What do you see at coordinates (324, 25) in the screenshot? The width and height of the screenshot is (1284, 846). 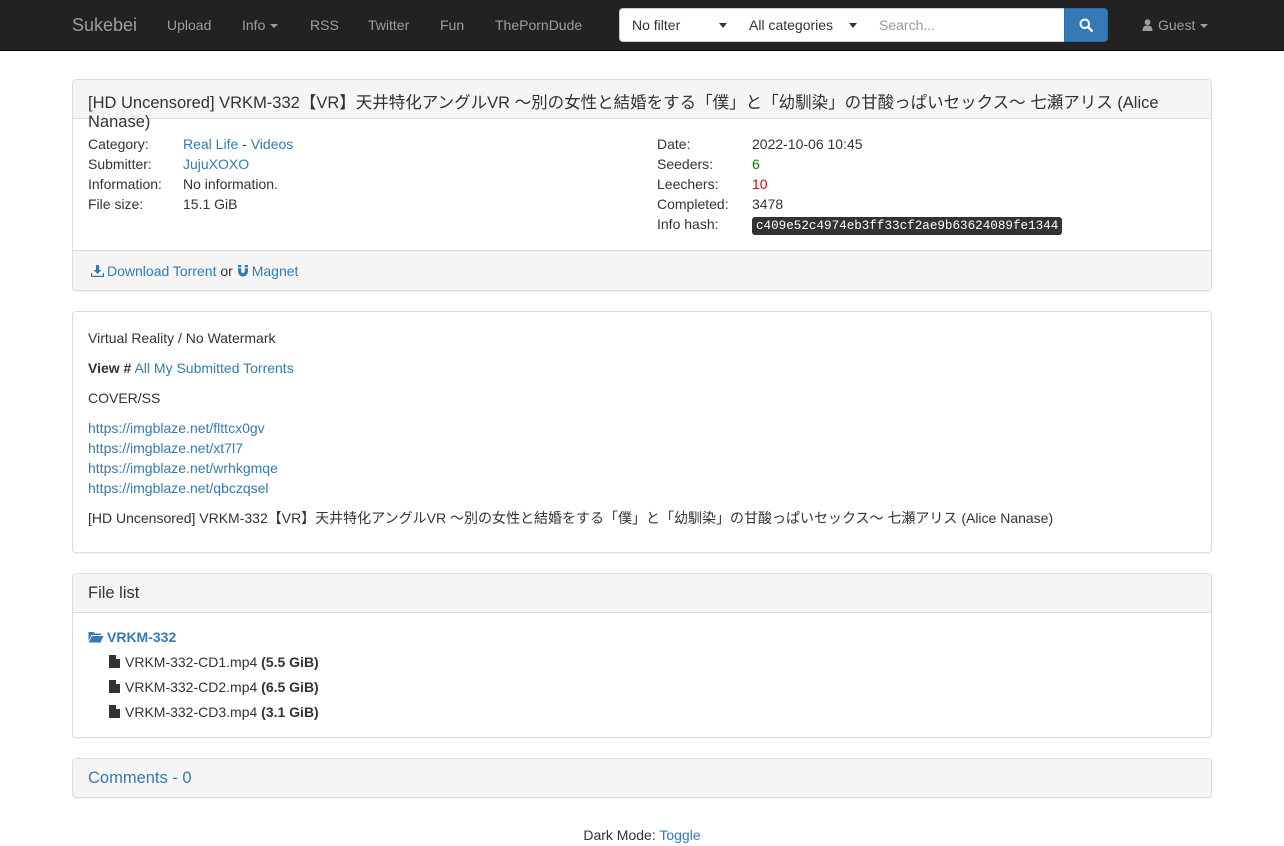 I see `nav-rss: RSS` at bounding box center [324, 25].